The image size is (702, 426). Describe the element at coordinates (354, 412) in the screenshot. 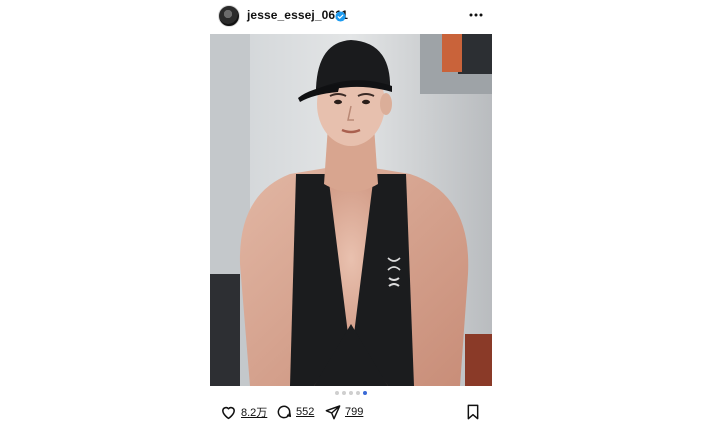

I see `share-count: 799` at that location.